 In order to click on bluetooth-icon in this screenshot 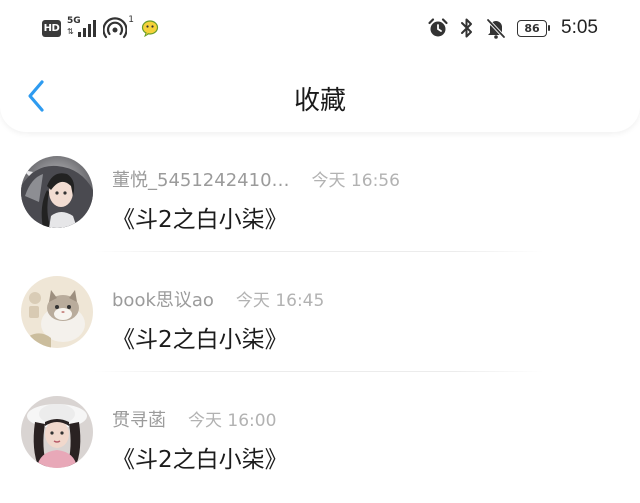, I will do `click(467, 28)`.